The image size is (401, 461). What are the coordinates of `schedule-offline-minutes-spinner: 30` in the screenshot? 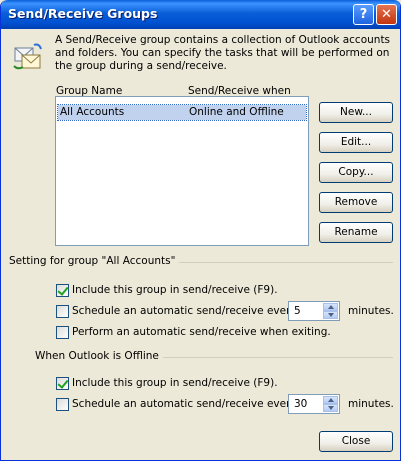 It's located at (314, 404).